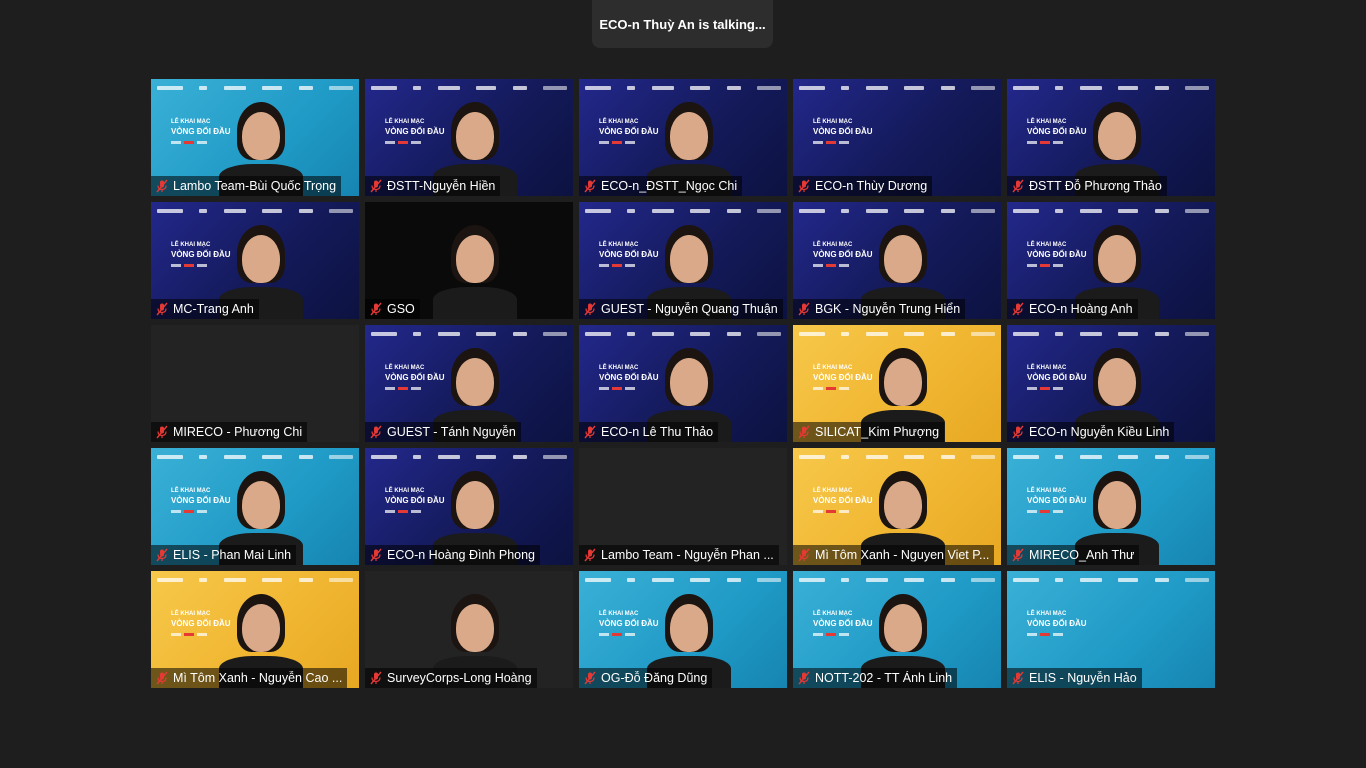 Image resolution: width=1366 pixels, height=768 pixels. What do you see at coordinates (1083, 678) in the screenshot?
I see `participant-name: ELIS - Nguyễn Hảo` at bounding box center [1083, 678].